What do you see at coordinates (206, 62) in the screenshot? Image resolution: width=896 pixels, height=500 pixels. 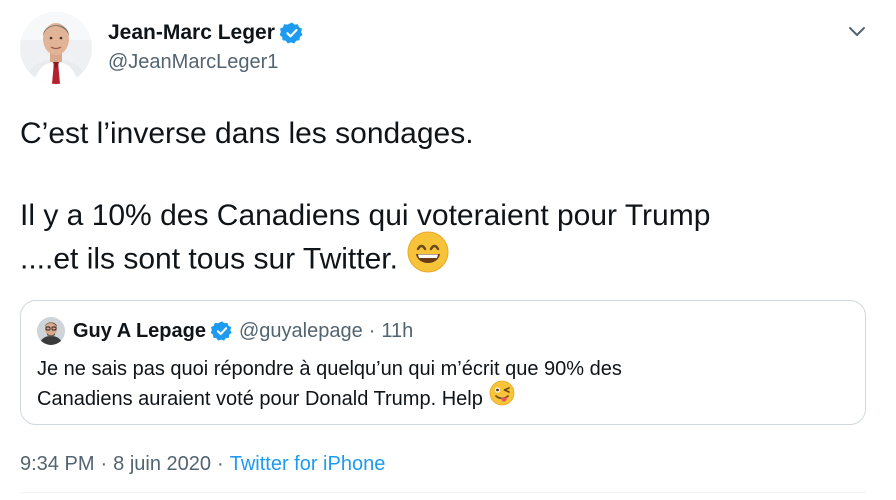 I see `author-handle: @JeanMarcLeger1` at bounding box center [206, 62].